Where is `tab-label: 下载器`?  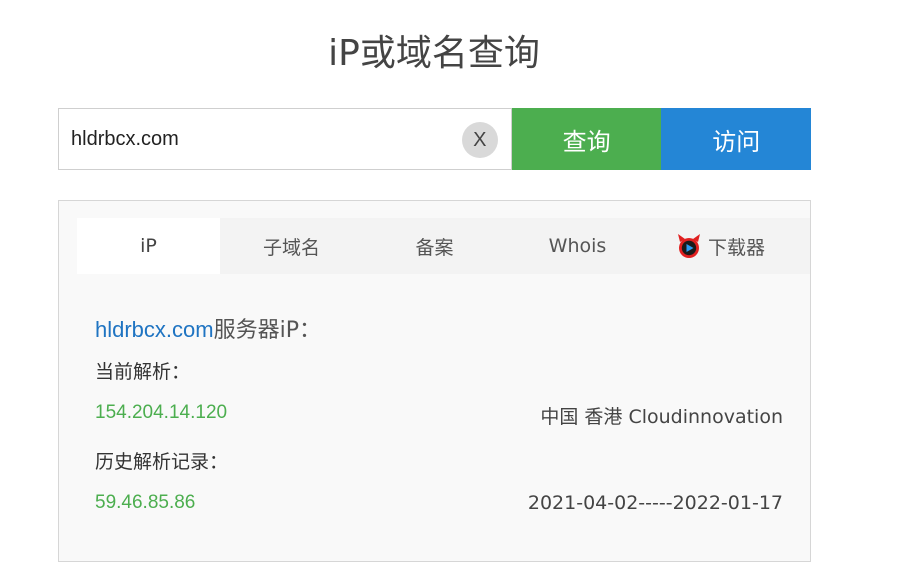
tab-label: 下载器 is located at coordinates (736, 247).